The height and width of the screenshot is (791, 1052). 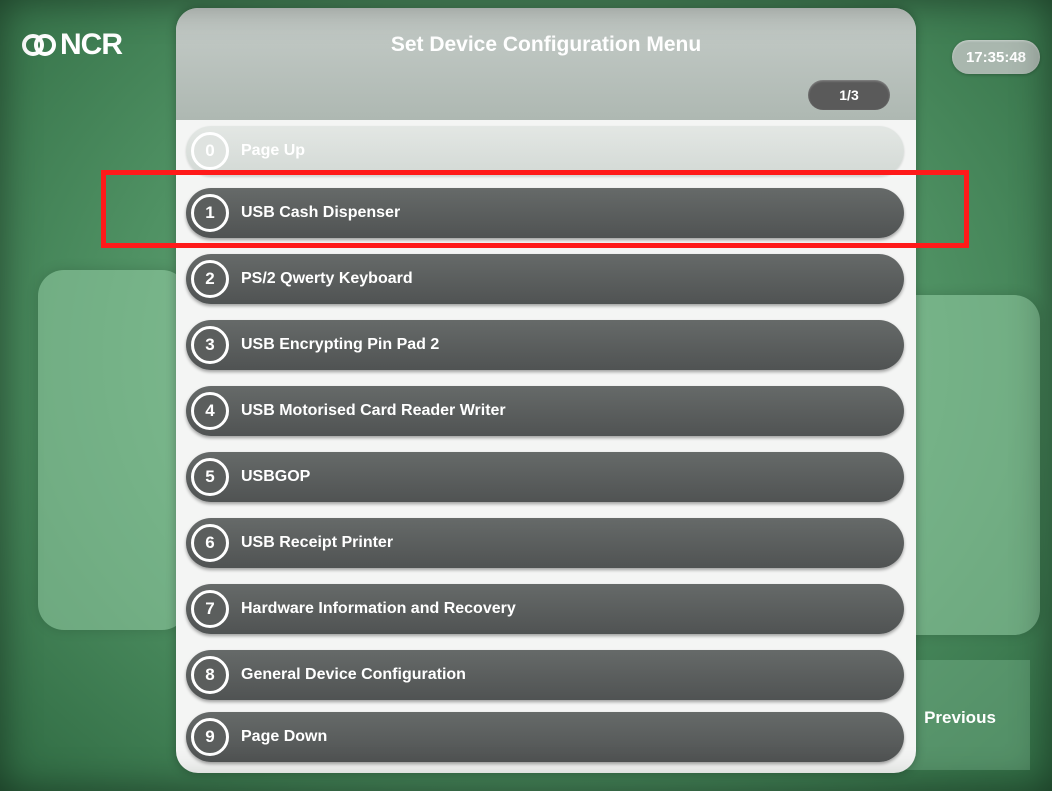 What do you see at coordinates (960, 718) in the screenshot?
I see `previous-button: Previous` at bounding box center [960, 718].